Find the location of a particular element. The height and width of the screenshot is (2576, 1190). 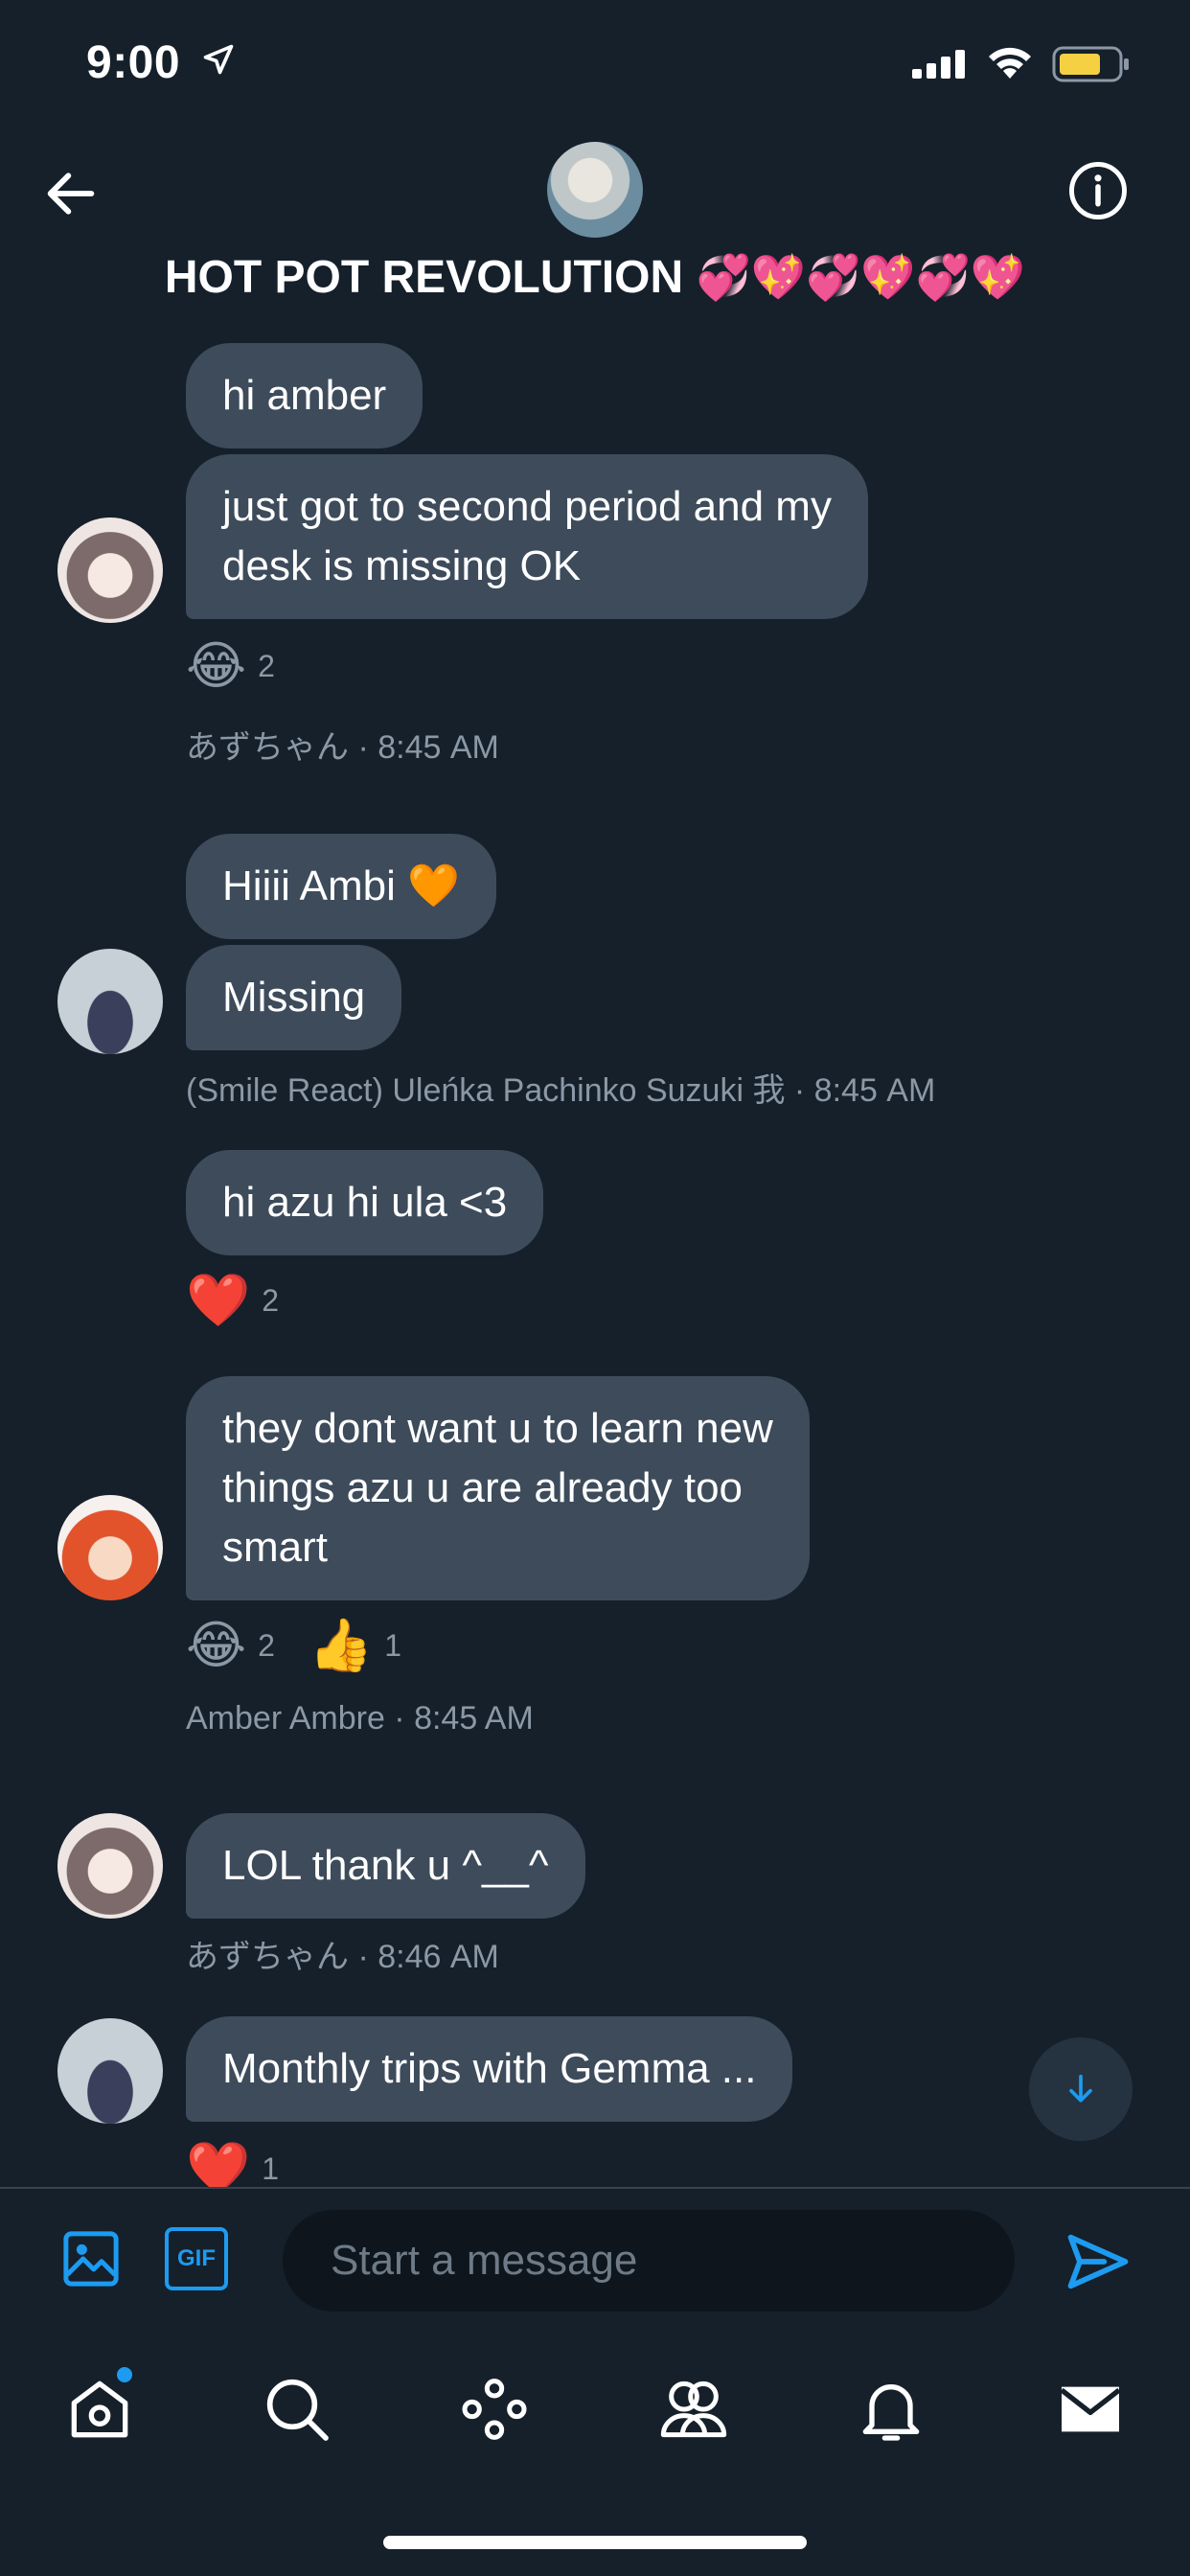

scroll-to-bottom-button is located at coordinates (1081, 2089).